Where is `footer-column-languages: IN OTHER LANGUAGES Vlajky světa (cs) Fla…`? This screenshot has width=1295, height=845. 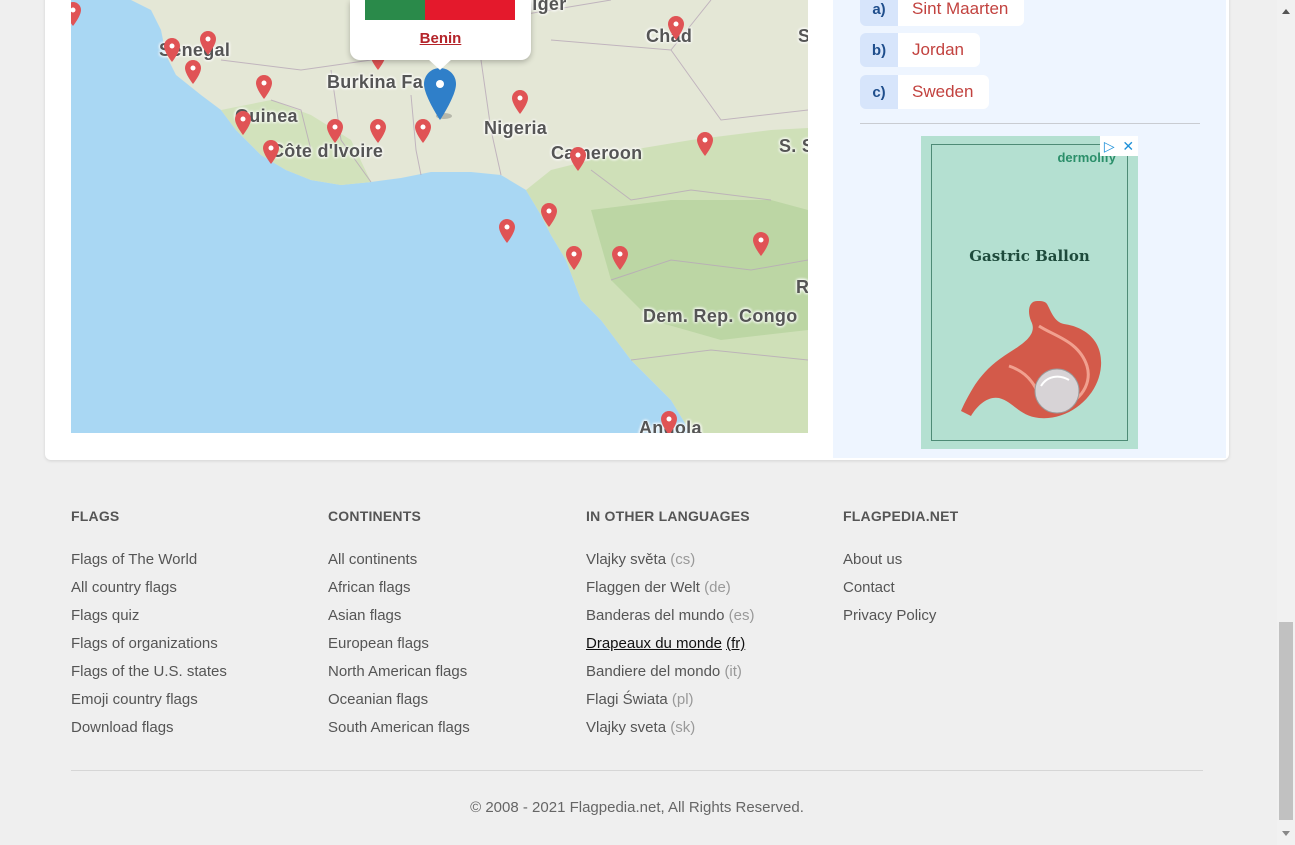 footer-column-languages: IN OTHER LANGUAGES Vlajky světa (cs) Fla… is located at coordinates (706, 625).